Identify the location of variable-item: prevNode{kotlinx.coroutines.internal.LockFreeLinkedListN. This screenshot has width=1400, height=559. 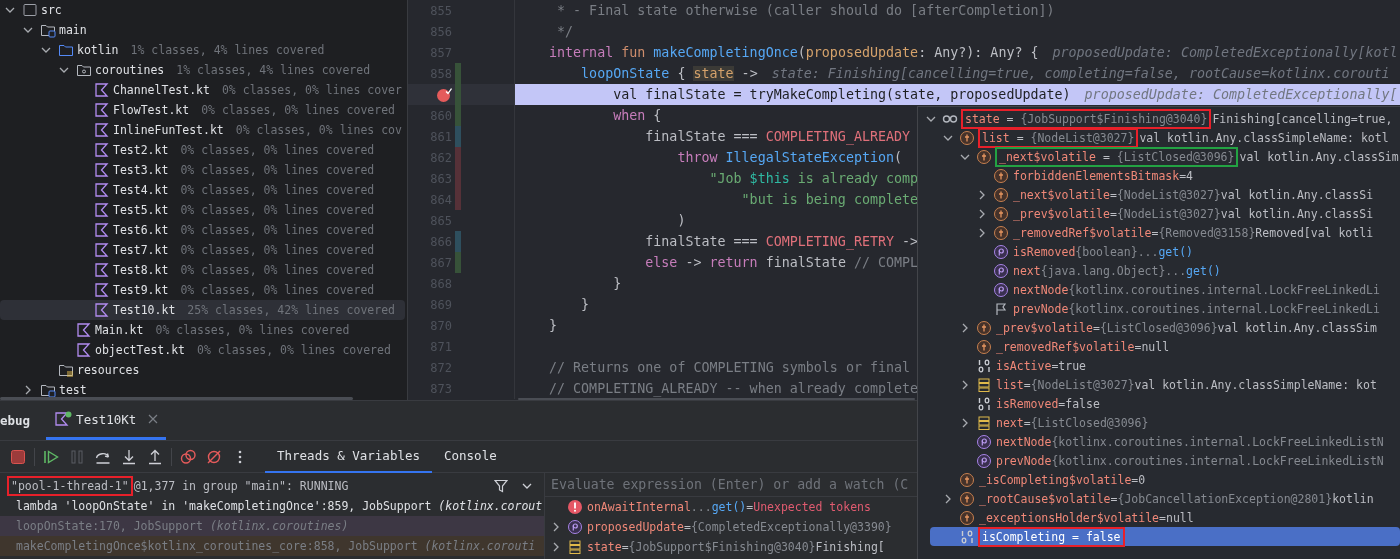
(1159, 460).